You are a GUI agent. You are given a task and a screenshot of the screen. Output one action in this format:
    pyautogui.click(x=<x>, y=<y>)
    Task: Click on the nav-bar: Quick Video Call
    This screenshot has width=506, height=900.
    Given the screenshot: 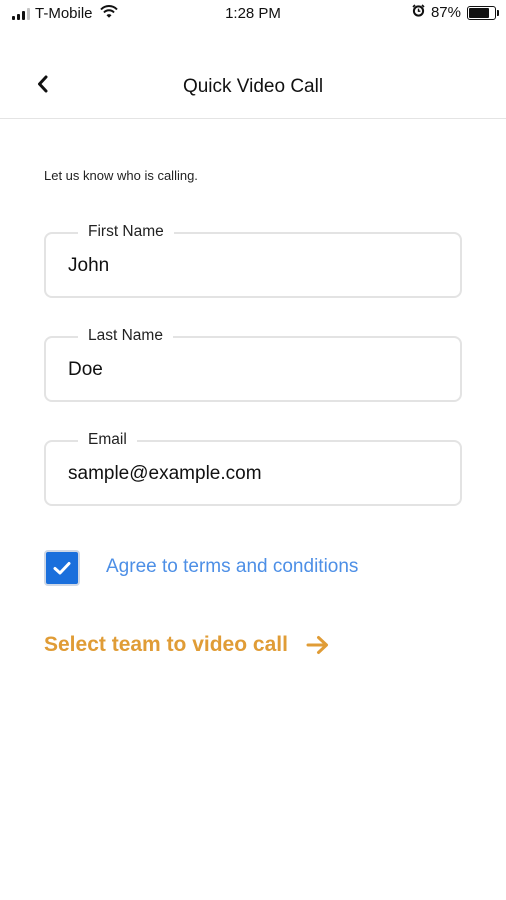 What is the action you would take?
    pyautogui.click(x=253, y=87)
    